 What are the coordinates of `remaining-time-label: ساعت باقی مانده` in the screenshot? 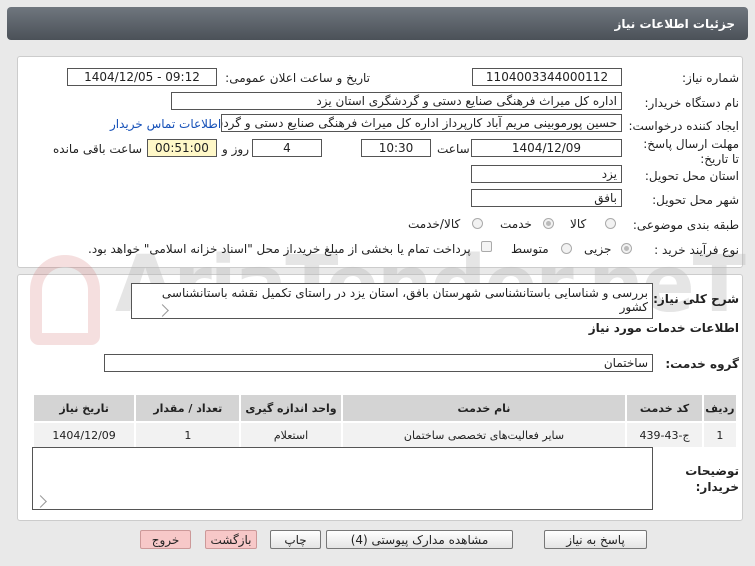 It's located at (98, 149).